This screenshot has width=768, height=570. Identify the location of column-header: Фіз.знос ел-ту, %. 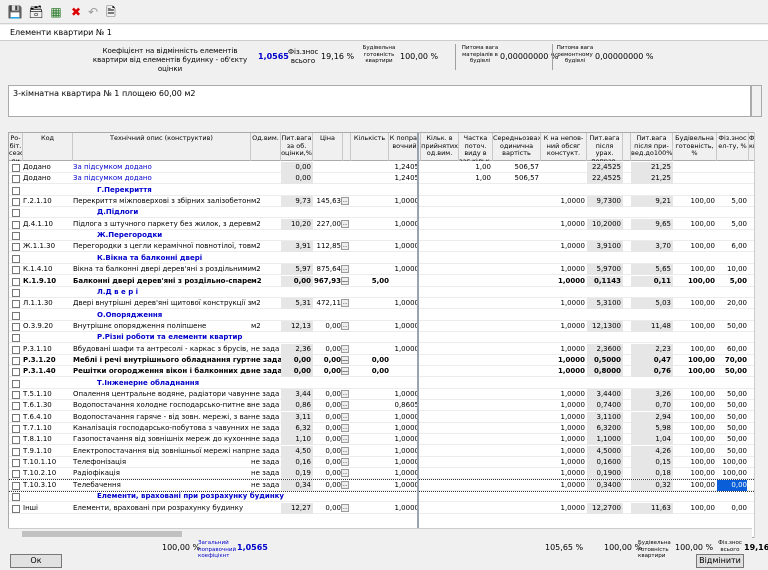
(733, 147).